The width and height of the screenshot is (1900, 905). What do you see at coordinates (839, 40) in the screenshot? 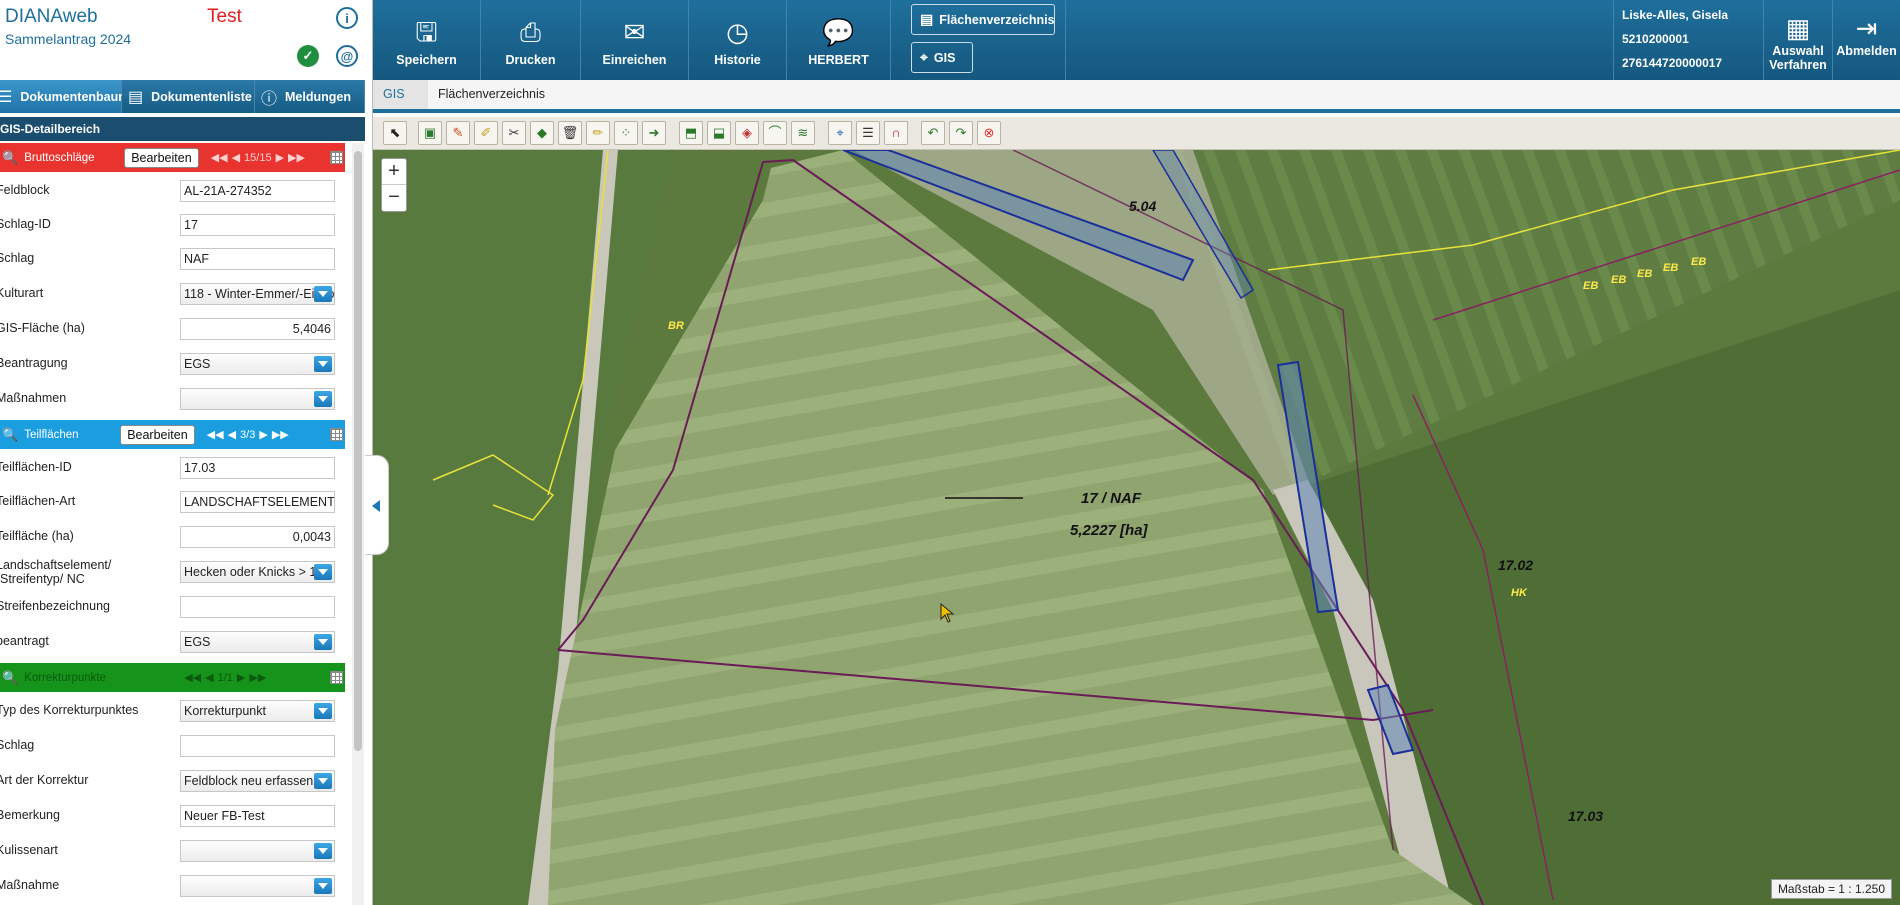
I see `herbert-button: 💬 HERBERT` at bounding box center [839, 40].